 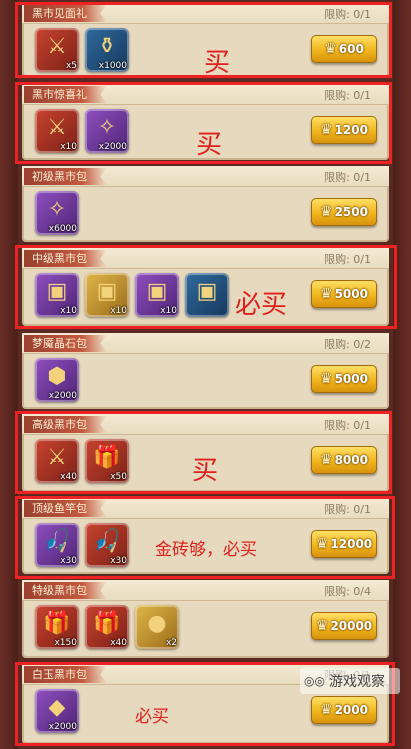 What do you see at coordinates (205, 204) in the screenshot?
I see `shop-pack-card: 初级黑市包 限购: 0/1 ✧ x6000 ♛ 2500` at bounding box center [205, 204].